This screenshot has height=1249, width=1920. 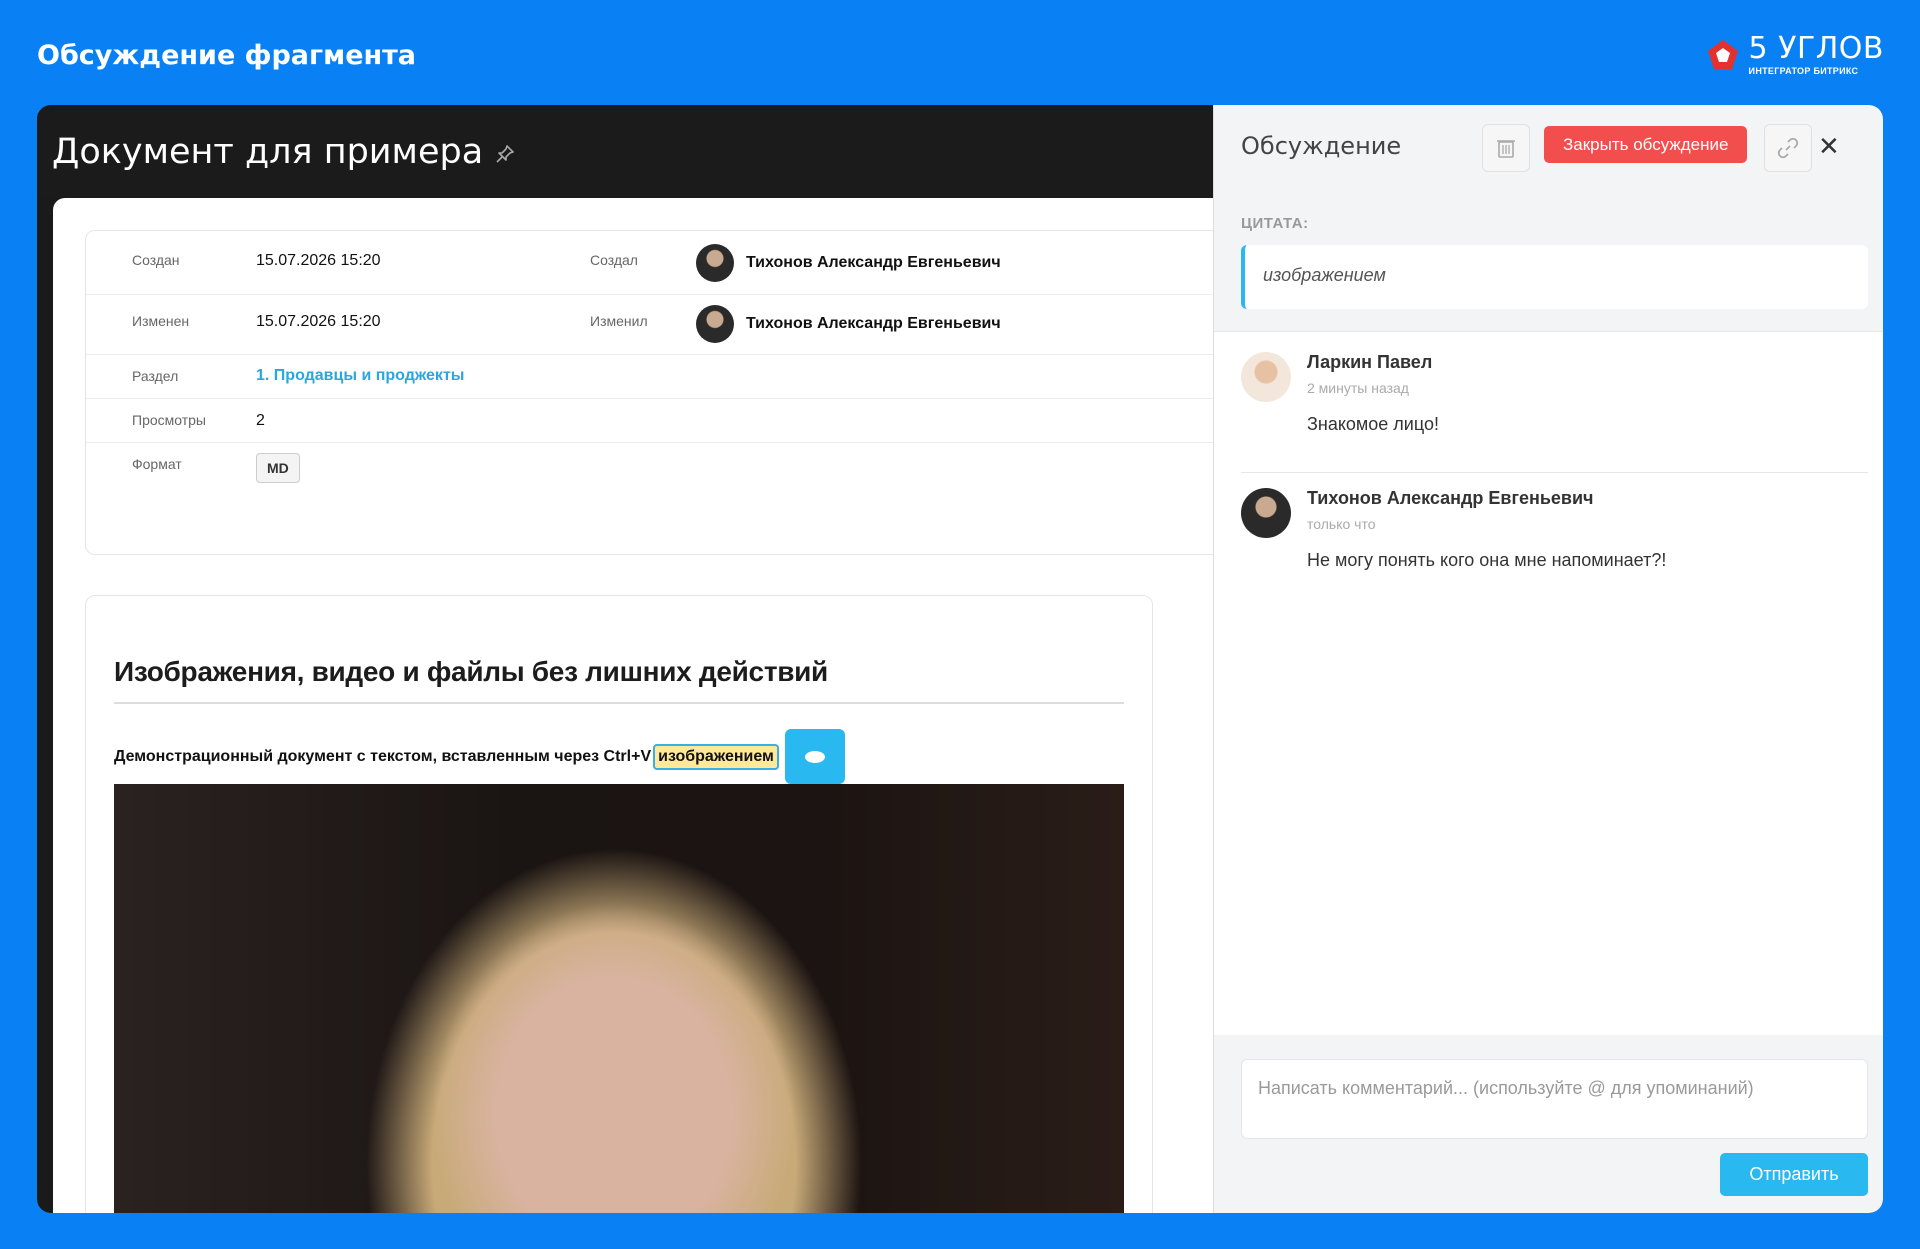 What do you see at coordinates (260, 420) in the screenshot?
I see `views-value: 2` at bounding box center [260, 420].